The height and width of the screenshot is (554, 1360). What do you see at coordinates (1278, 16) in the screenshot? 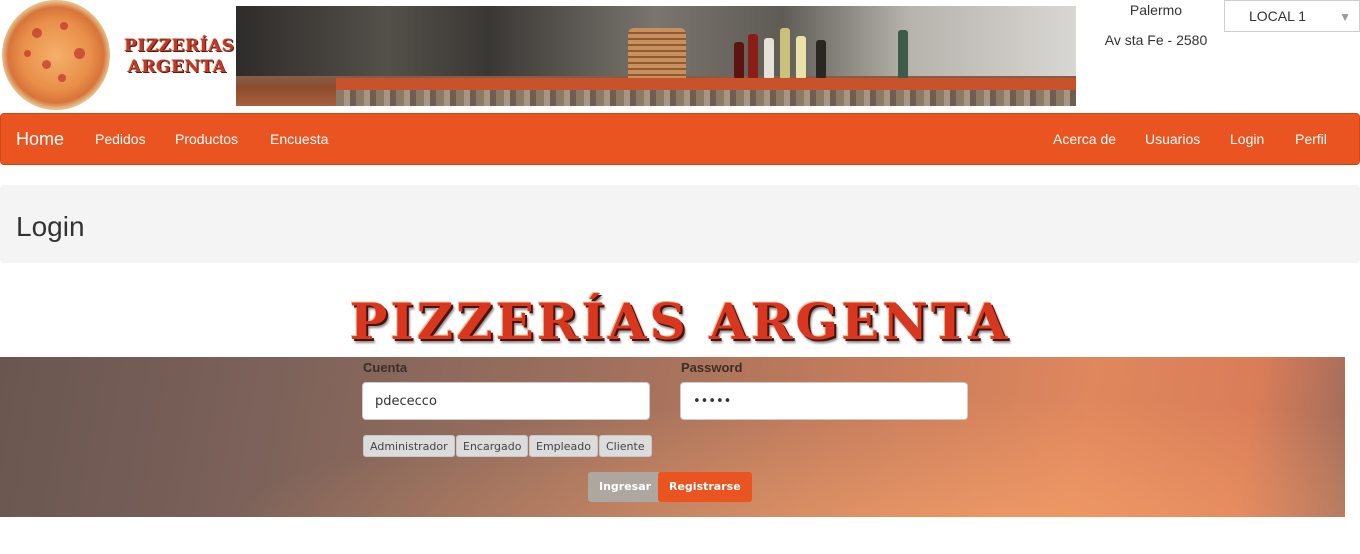
I see `local-select-value: LOCAL 1` at bounding box center [1278, 16].